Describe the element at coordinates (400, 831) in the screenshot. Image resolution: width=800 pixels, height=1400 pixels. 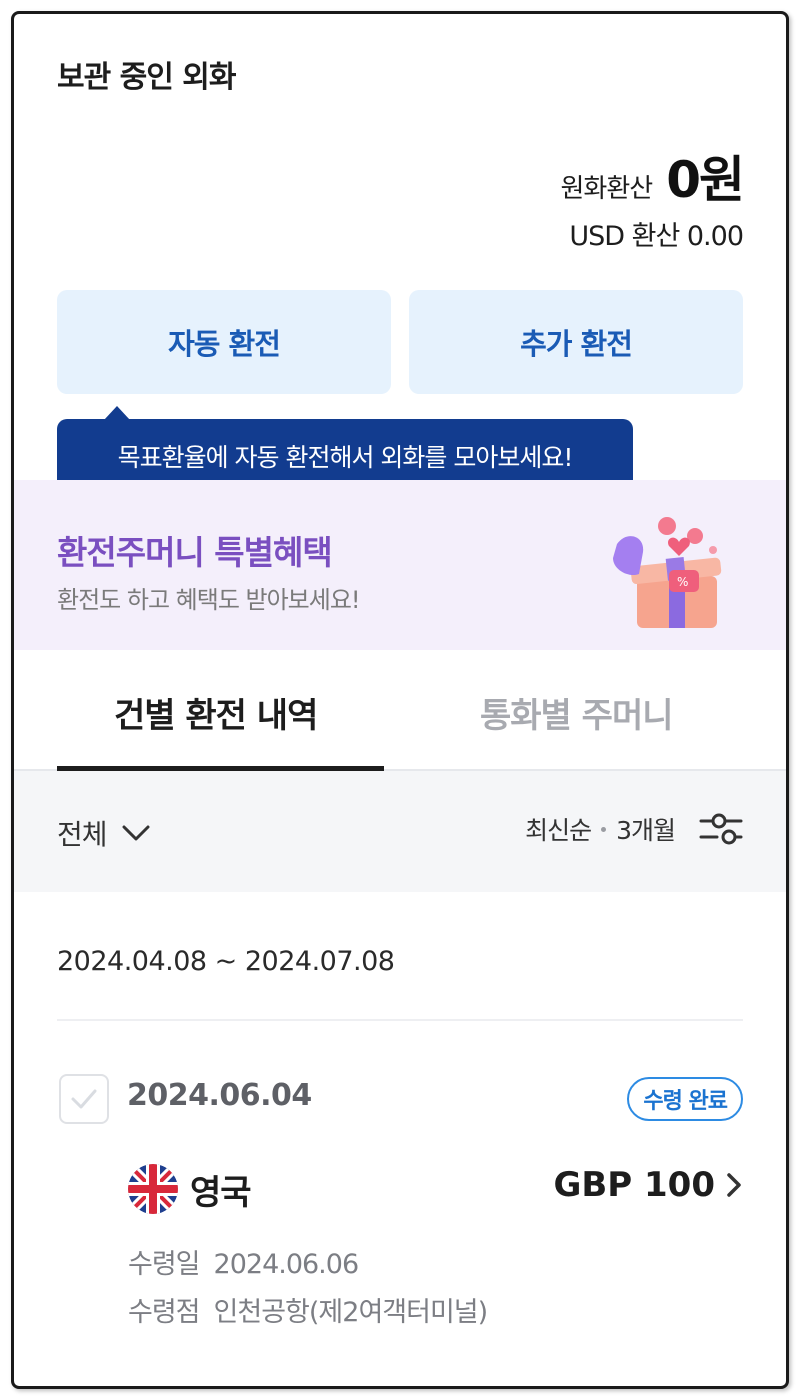
I see `filter-bar: 전체 최신순 3개월` at that location.